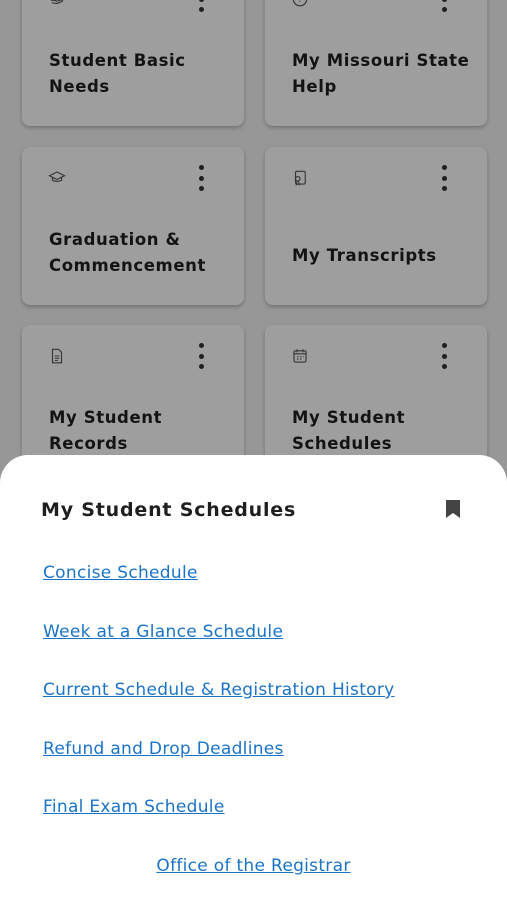 The height and width of the screenshot is (900, 507). Describe the element at coordinates (163, 749) in the screenshot. I see `link-refund-and-drop-deadlines: Refund and Drop Deadlines` at that location.